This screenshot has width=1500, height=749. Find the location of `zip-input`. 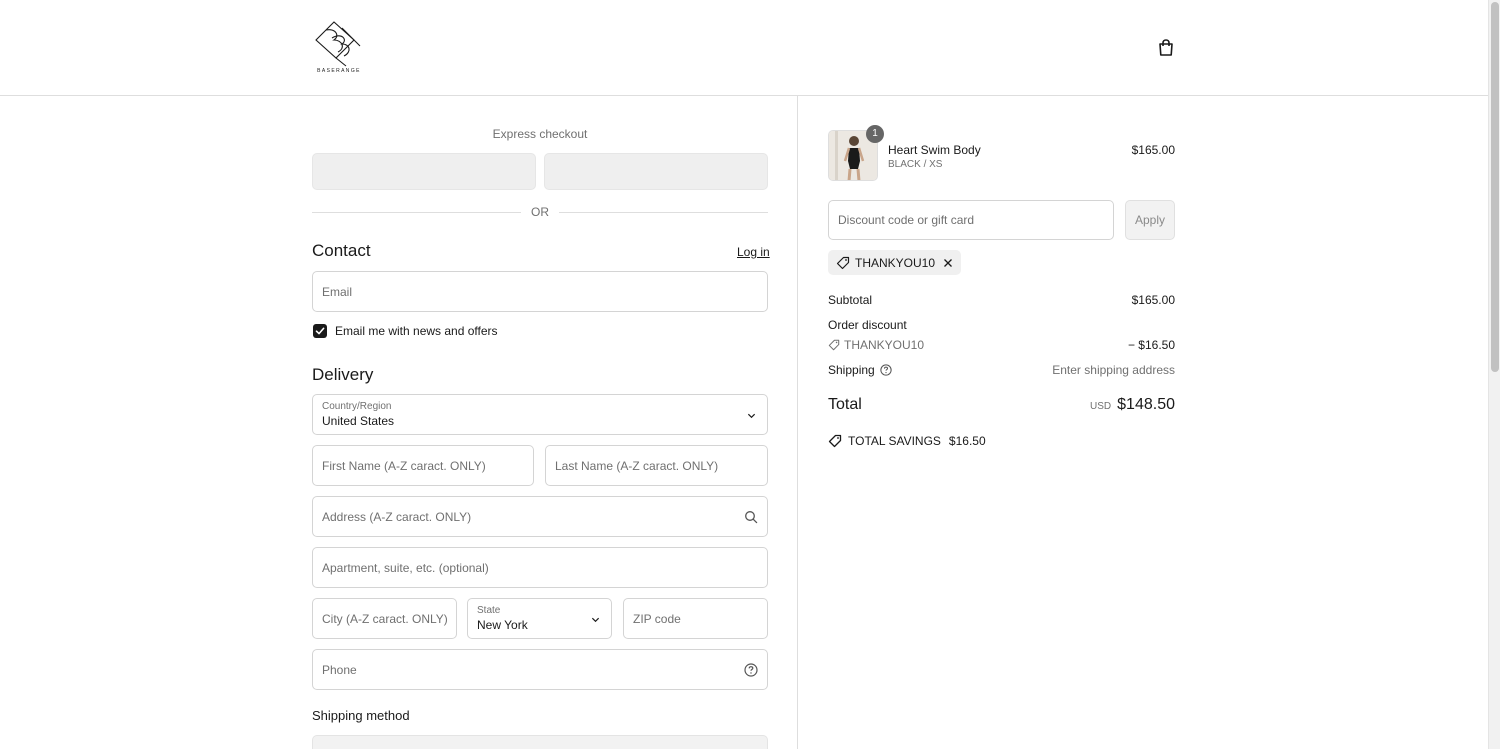

zip-input is located at coordinates (695, 618).